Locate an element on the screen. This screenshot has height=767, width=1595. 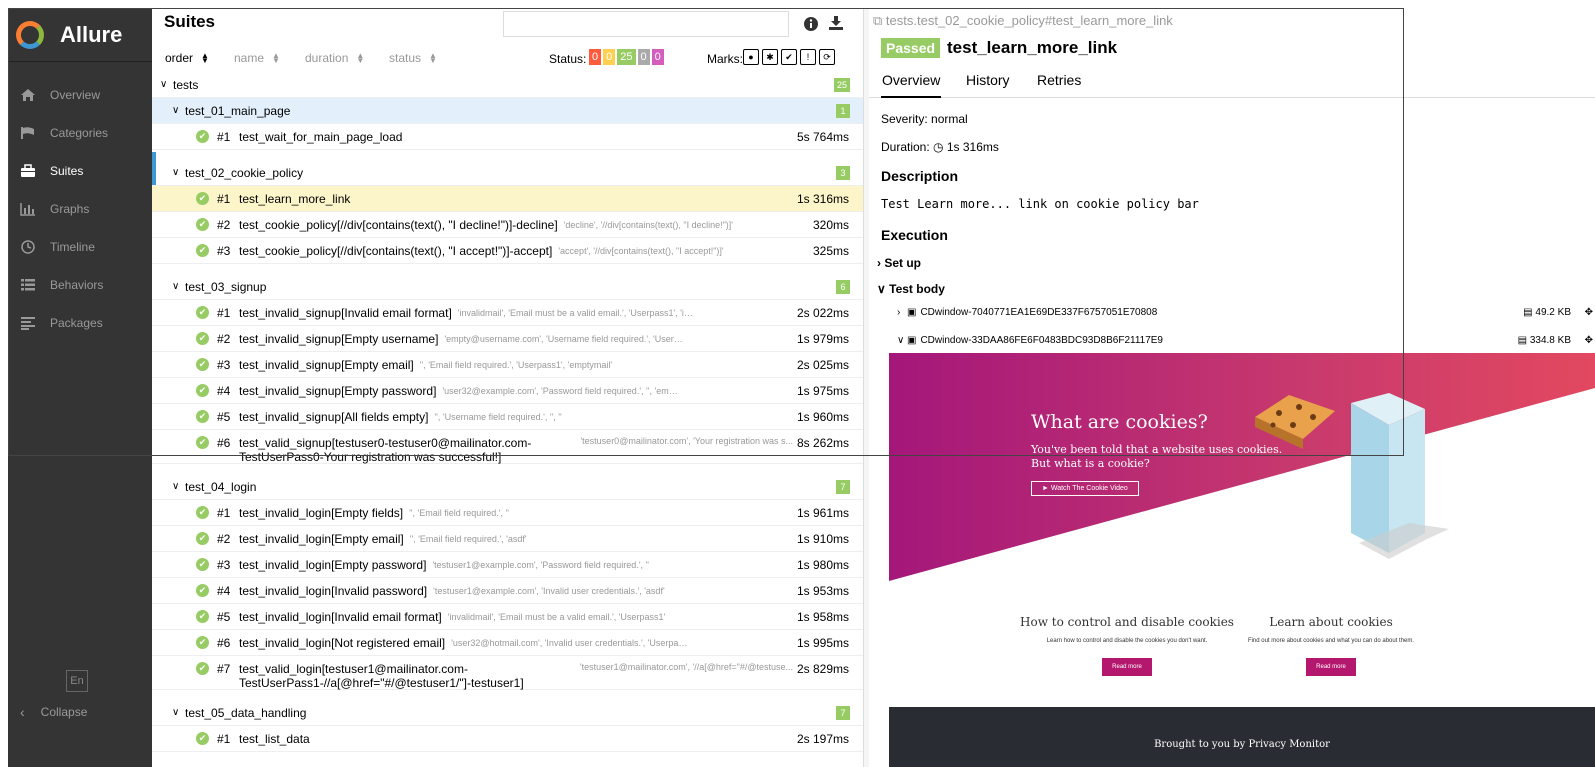
new-failed-mark-icon: ✱ is located at coordinates (770, 57).